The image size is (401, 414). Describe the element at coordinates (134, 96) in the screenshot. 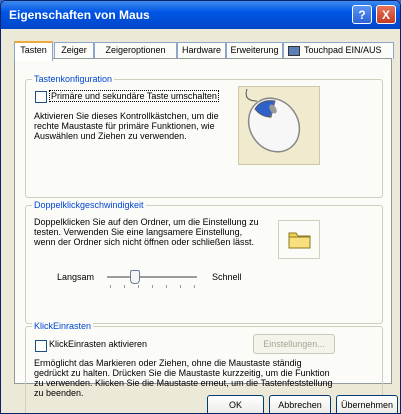

I see `swap-buttons-label: Primäre und sekundäre Taste umschalten` at that location.